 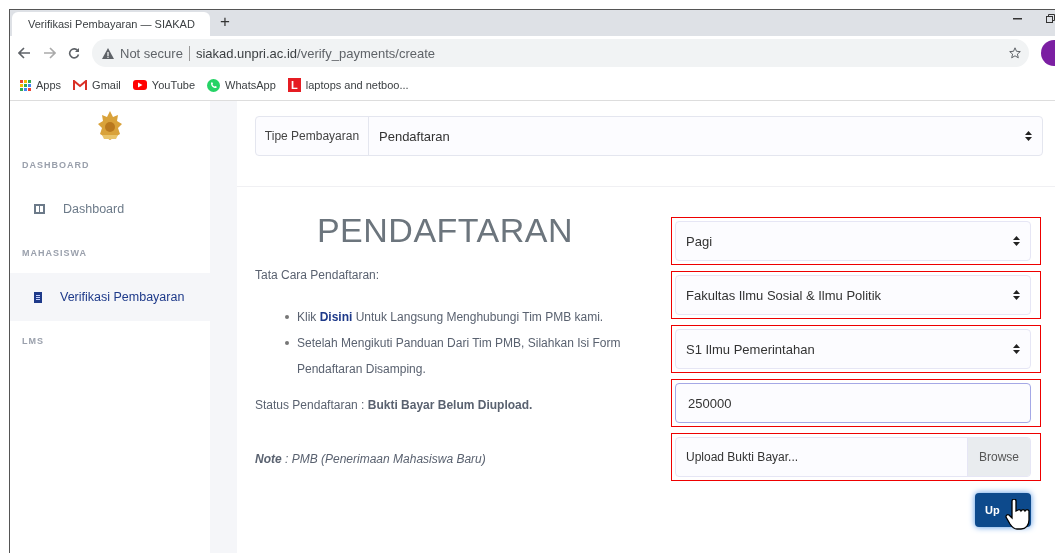 I want to click on columns-icon, so click(x=39, y=209).